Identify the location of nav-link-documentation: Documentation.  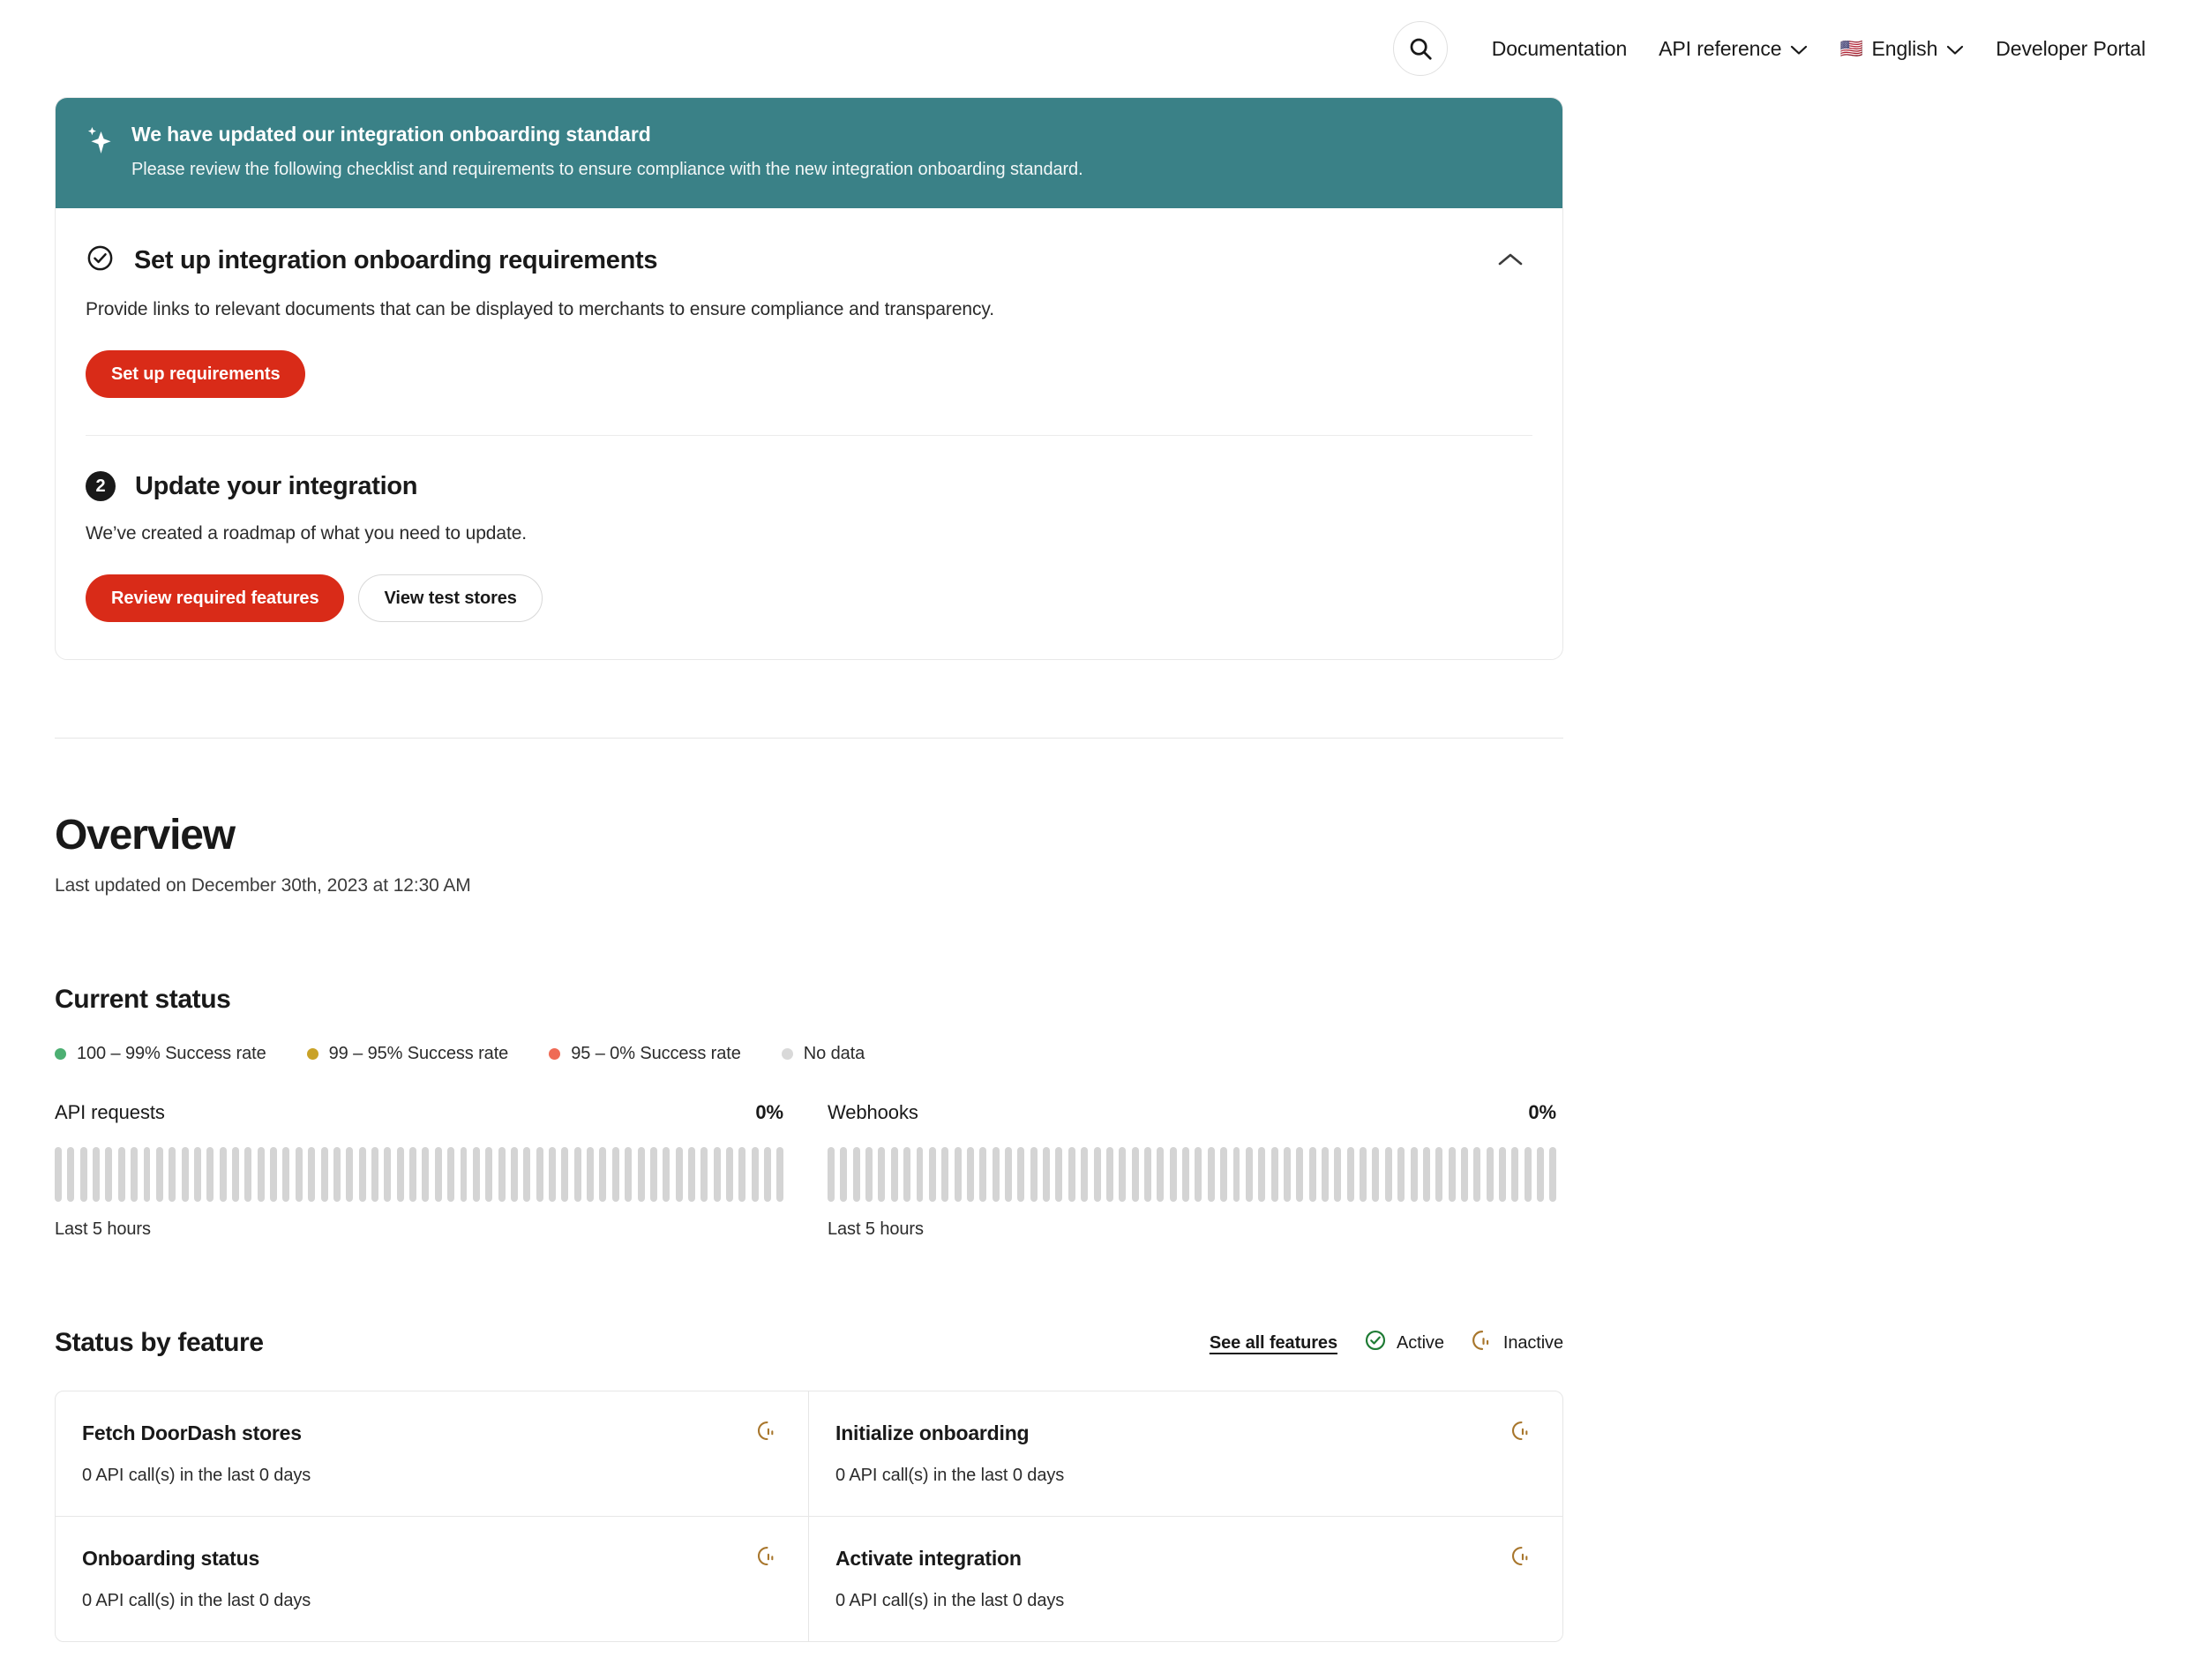
(1559, 49).